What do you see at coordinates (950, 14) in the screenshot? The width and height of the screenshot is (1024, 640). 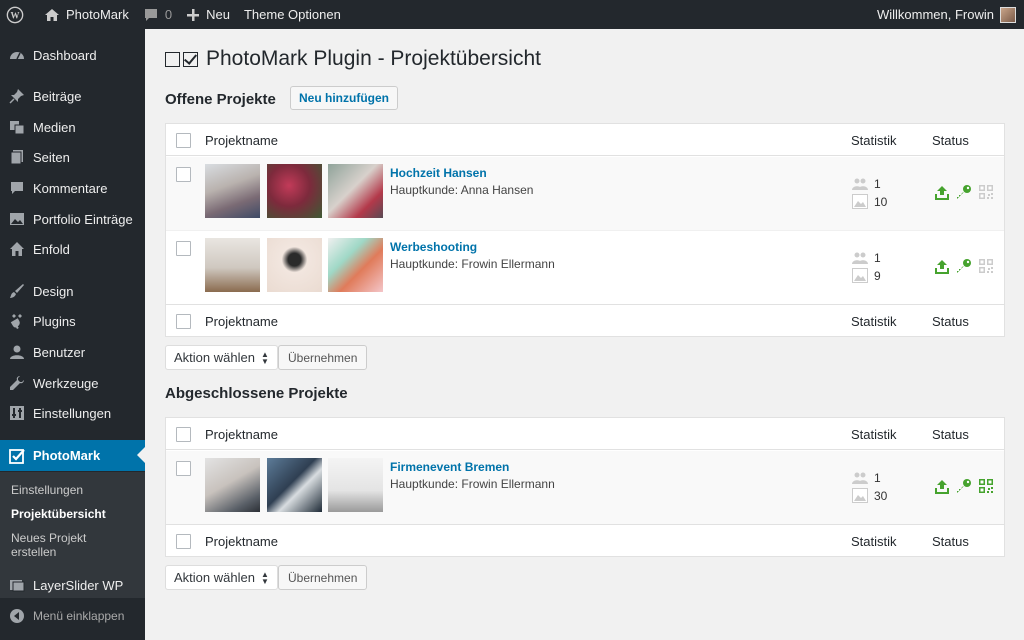 I see `my-account: Willkommen, Frowin` at bounding box center [950, 14].